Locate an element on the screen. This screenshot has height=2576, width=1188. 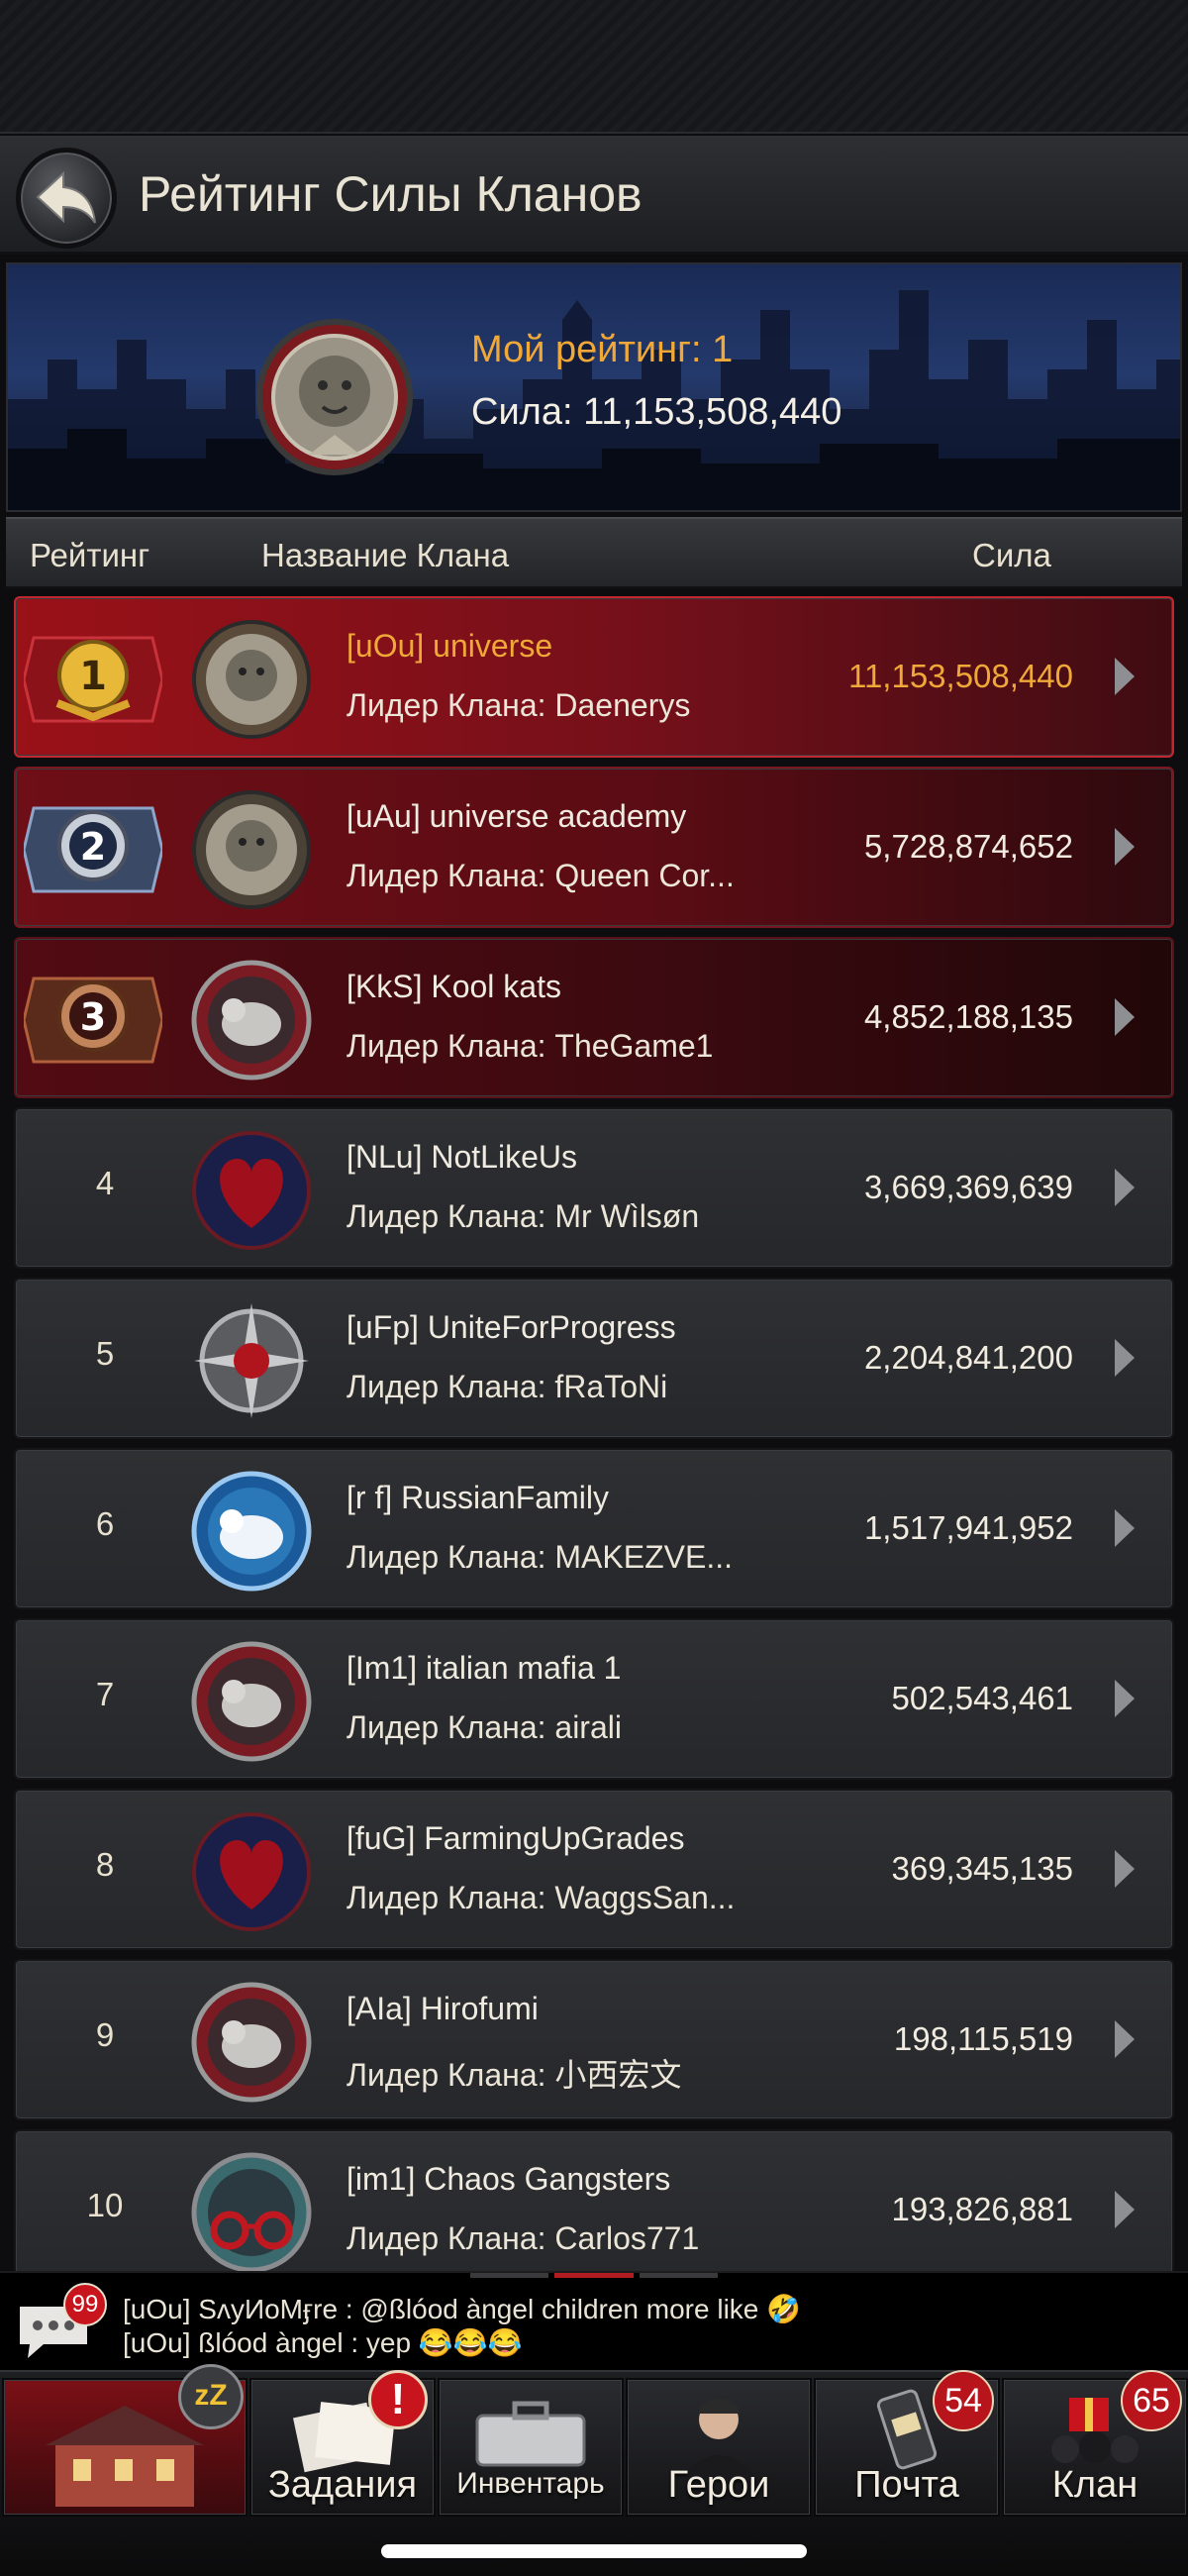
column-header-name: Название Клана is located at coordinates (386, 555).